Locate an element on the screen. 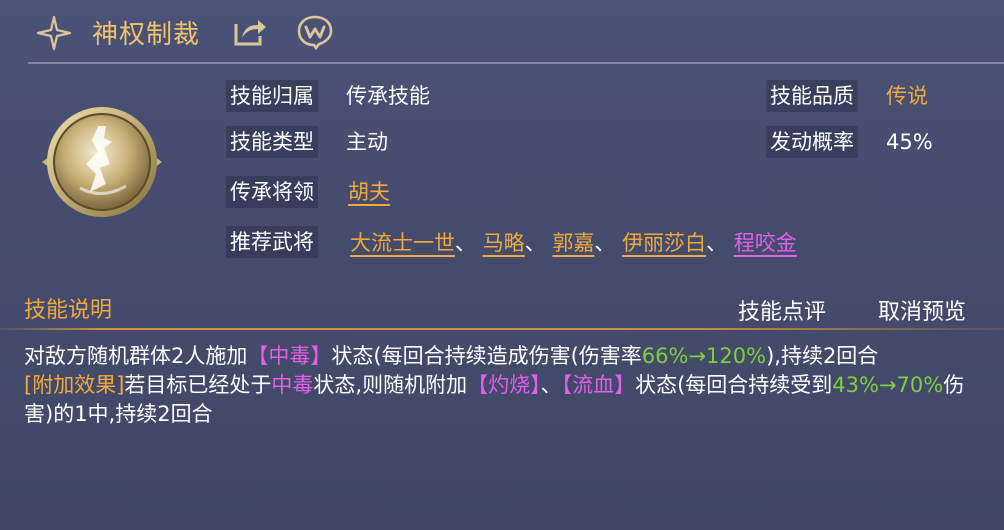 The width and height of the screenshot is (1004, 530). recommend-label: 推荐武将 is located at coordinates (272, 242).